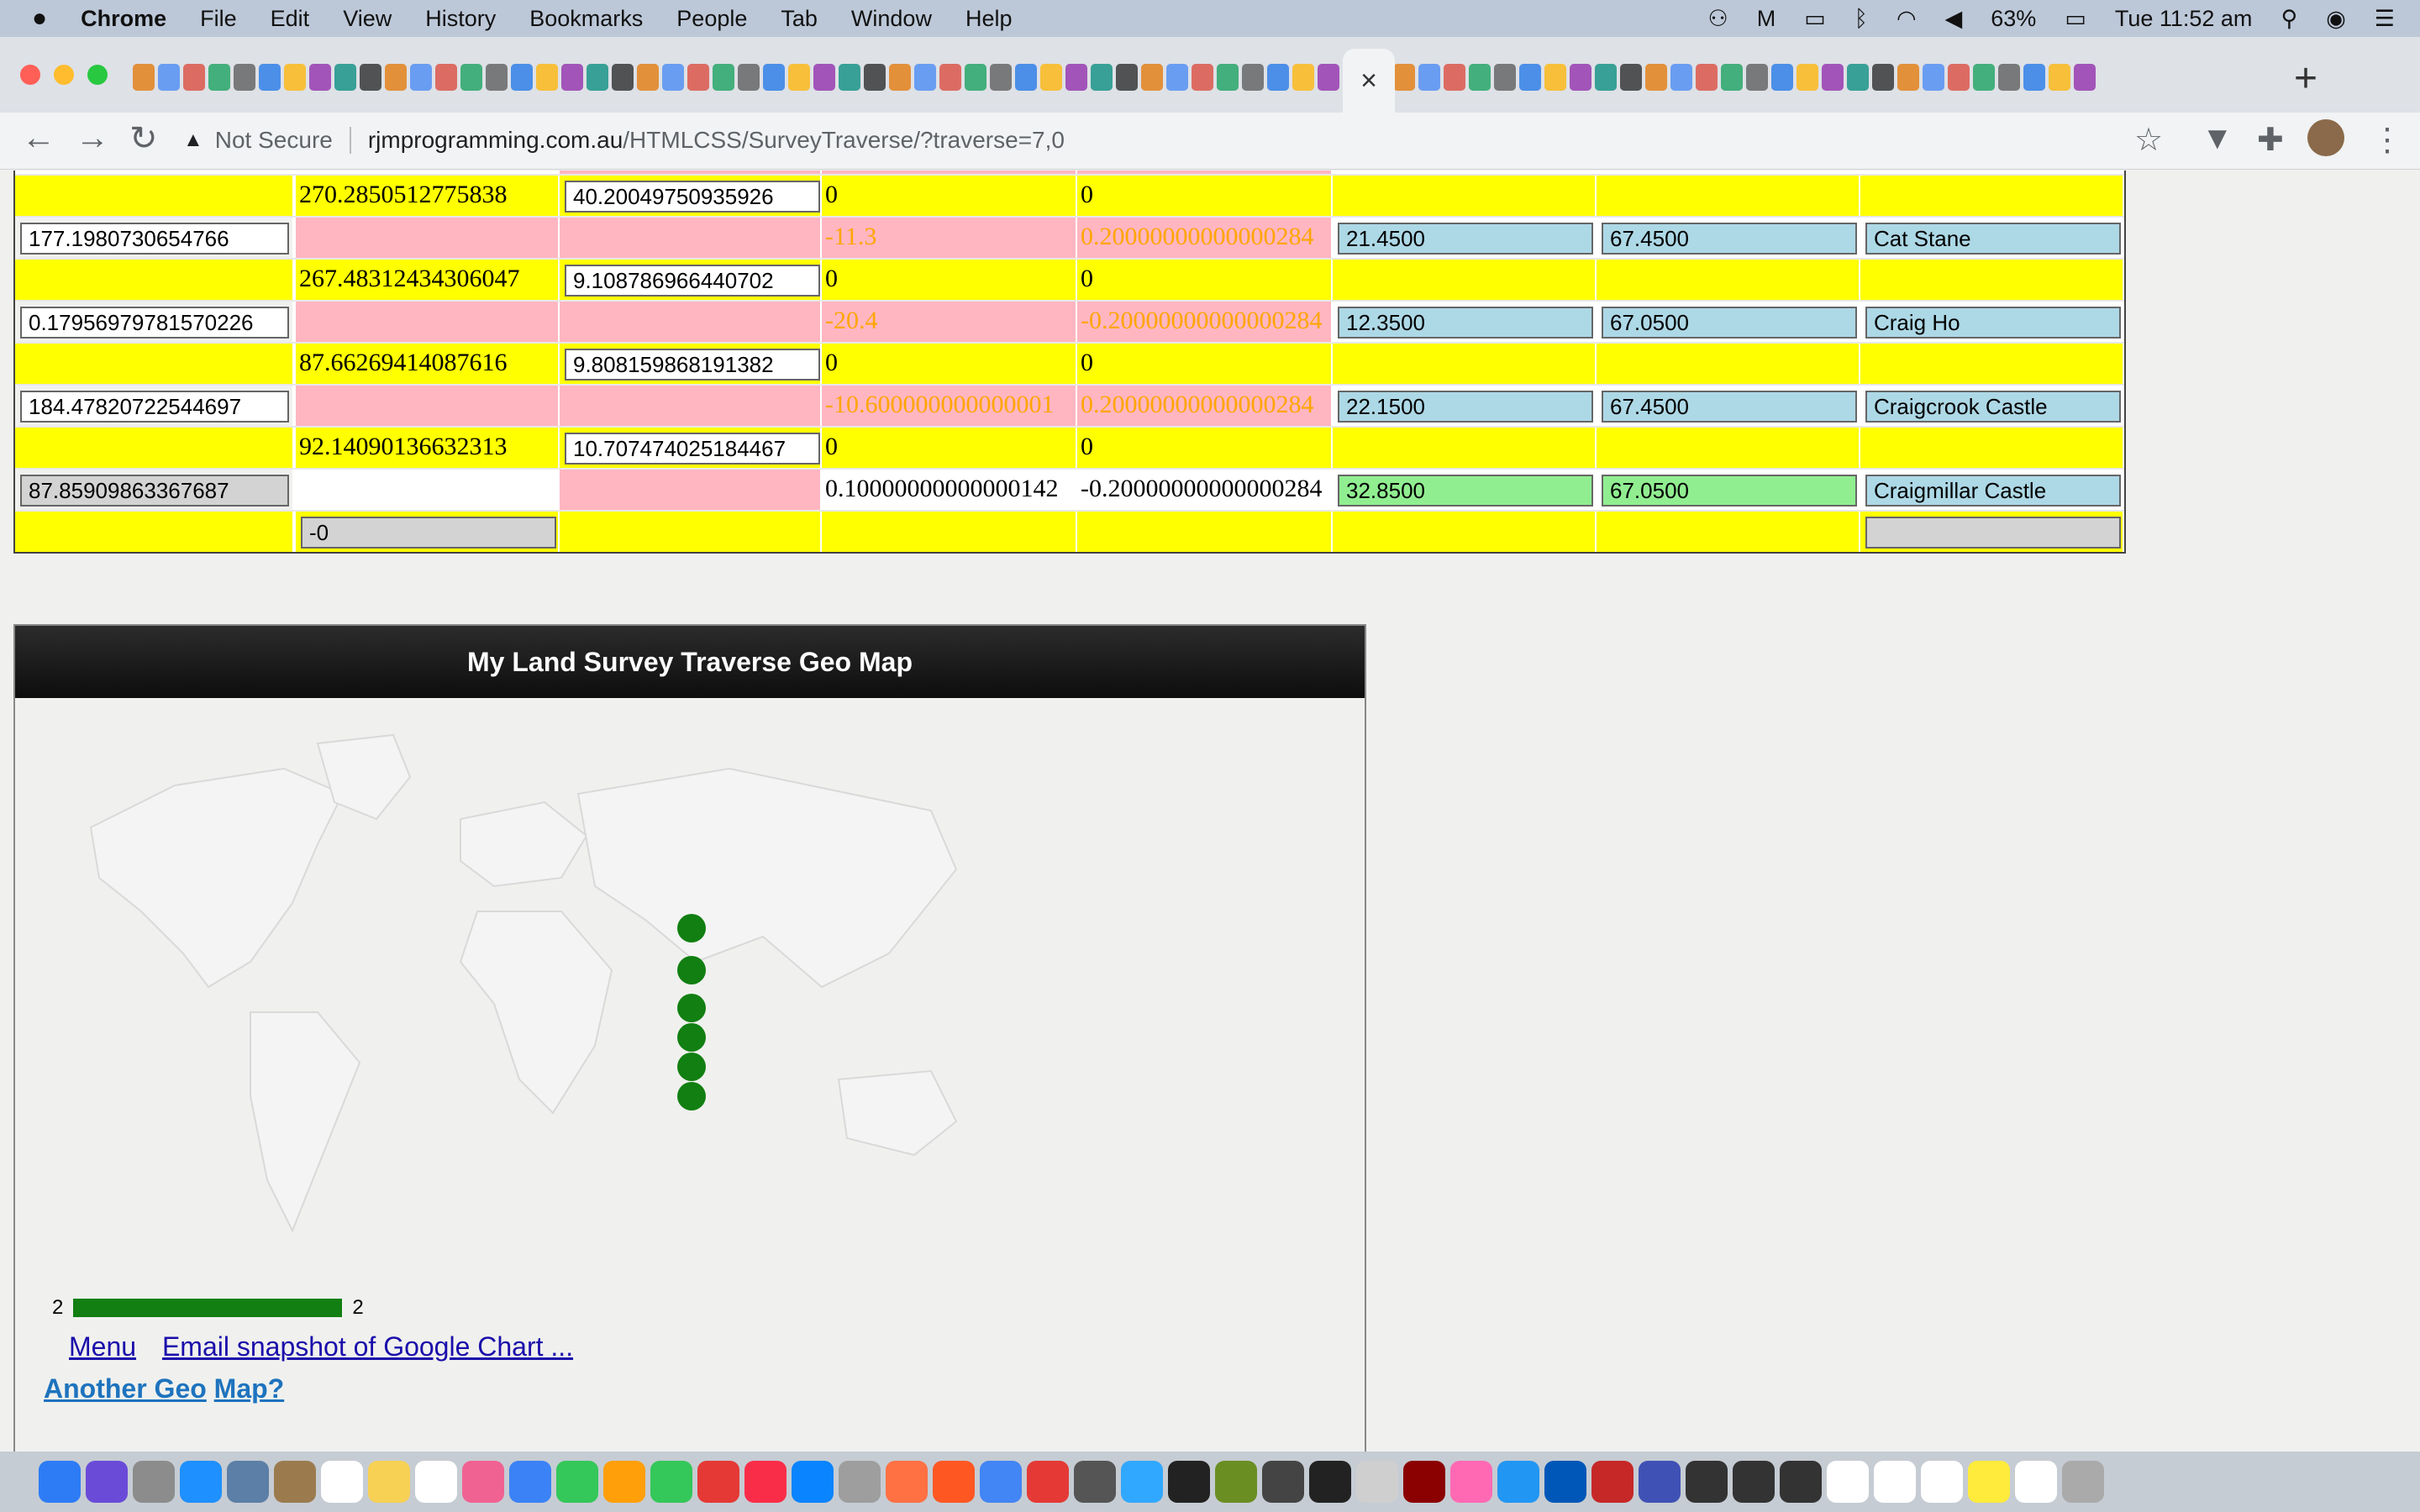 The height and width of the screenshot is (1512, 2420). I want to click on extension-v-icon: ▼, so click(2217, 139).